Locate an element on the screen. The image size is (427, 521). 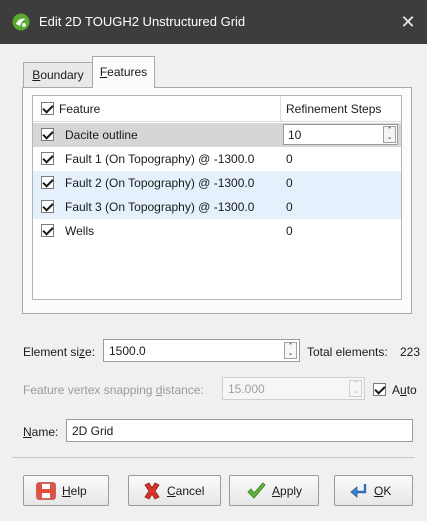
name-label: Name: is located at coordinates (40, 432).